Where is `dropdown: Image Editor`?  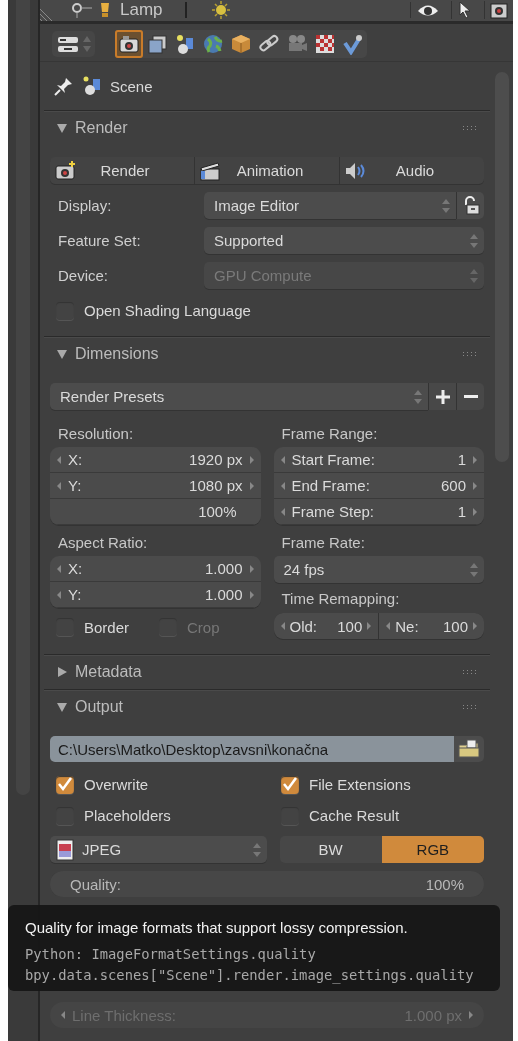 dropdown: Image Editor is located at coordinates (330, 205).